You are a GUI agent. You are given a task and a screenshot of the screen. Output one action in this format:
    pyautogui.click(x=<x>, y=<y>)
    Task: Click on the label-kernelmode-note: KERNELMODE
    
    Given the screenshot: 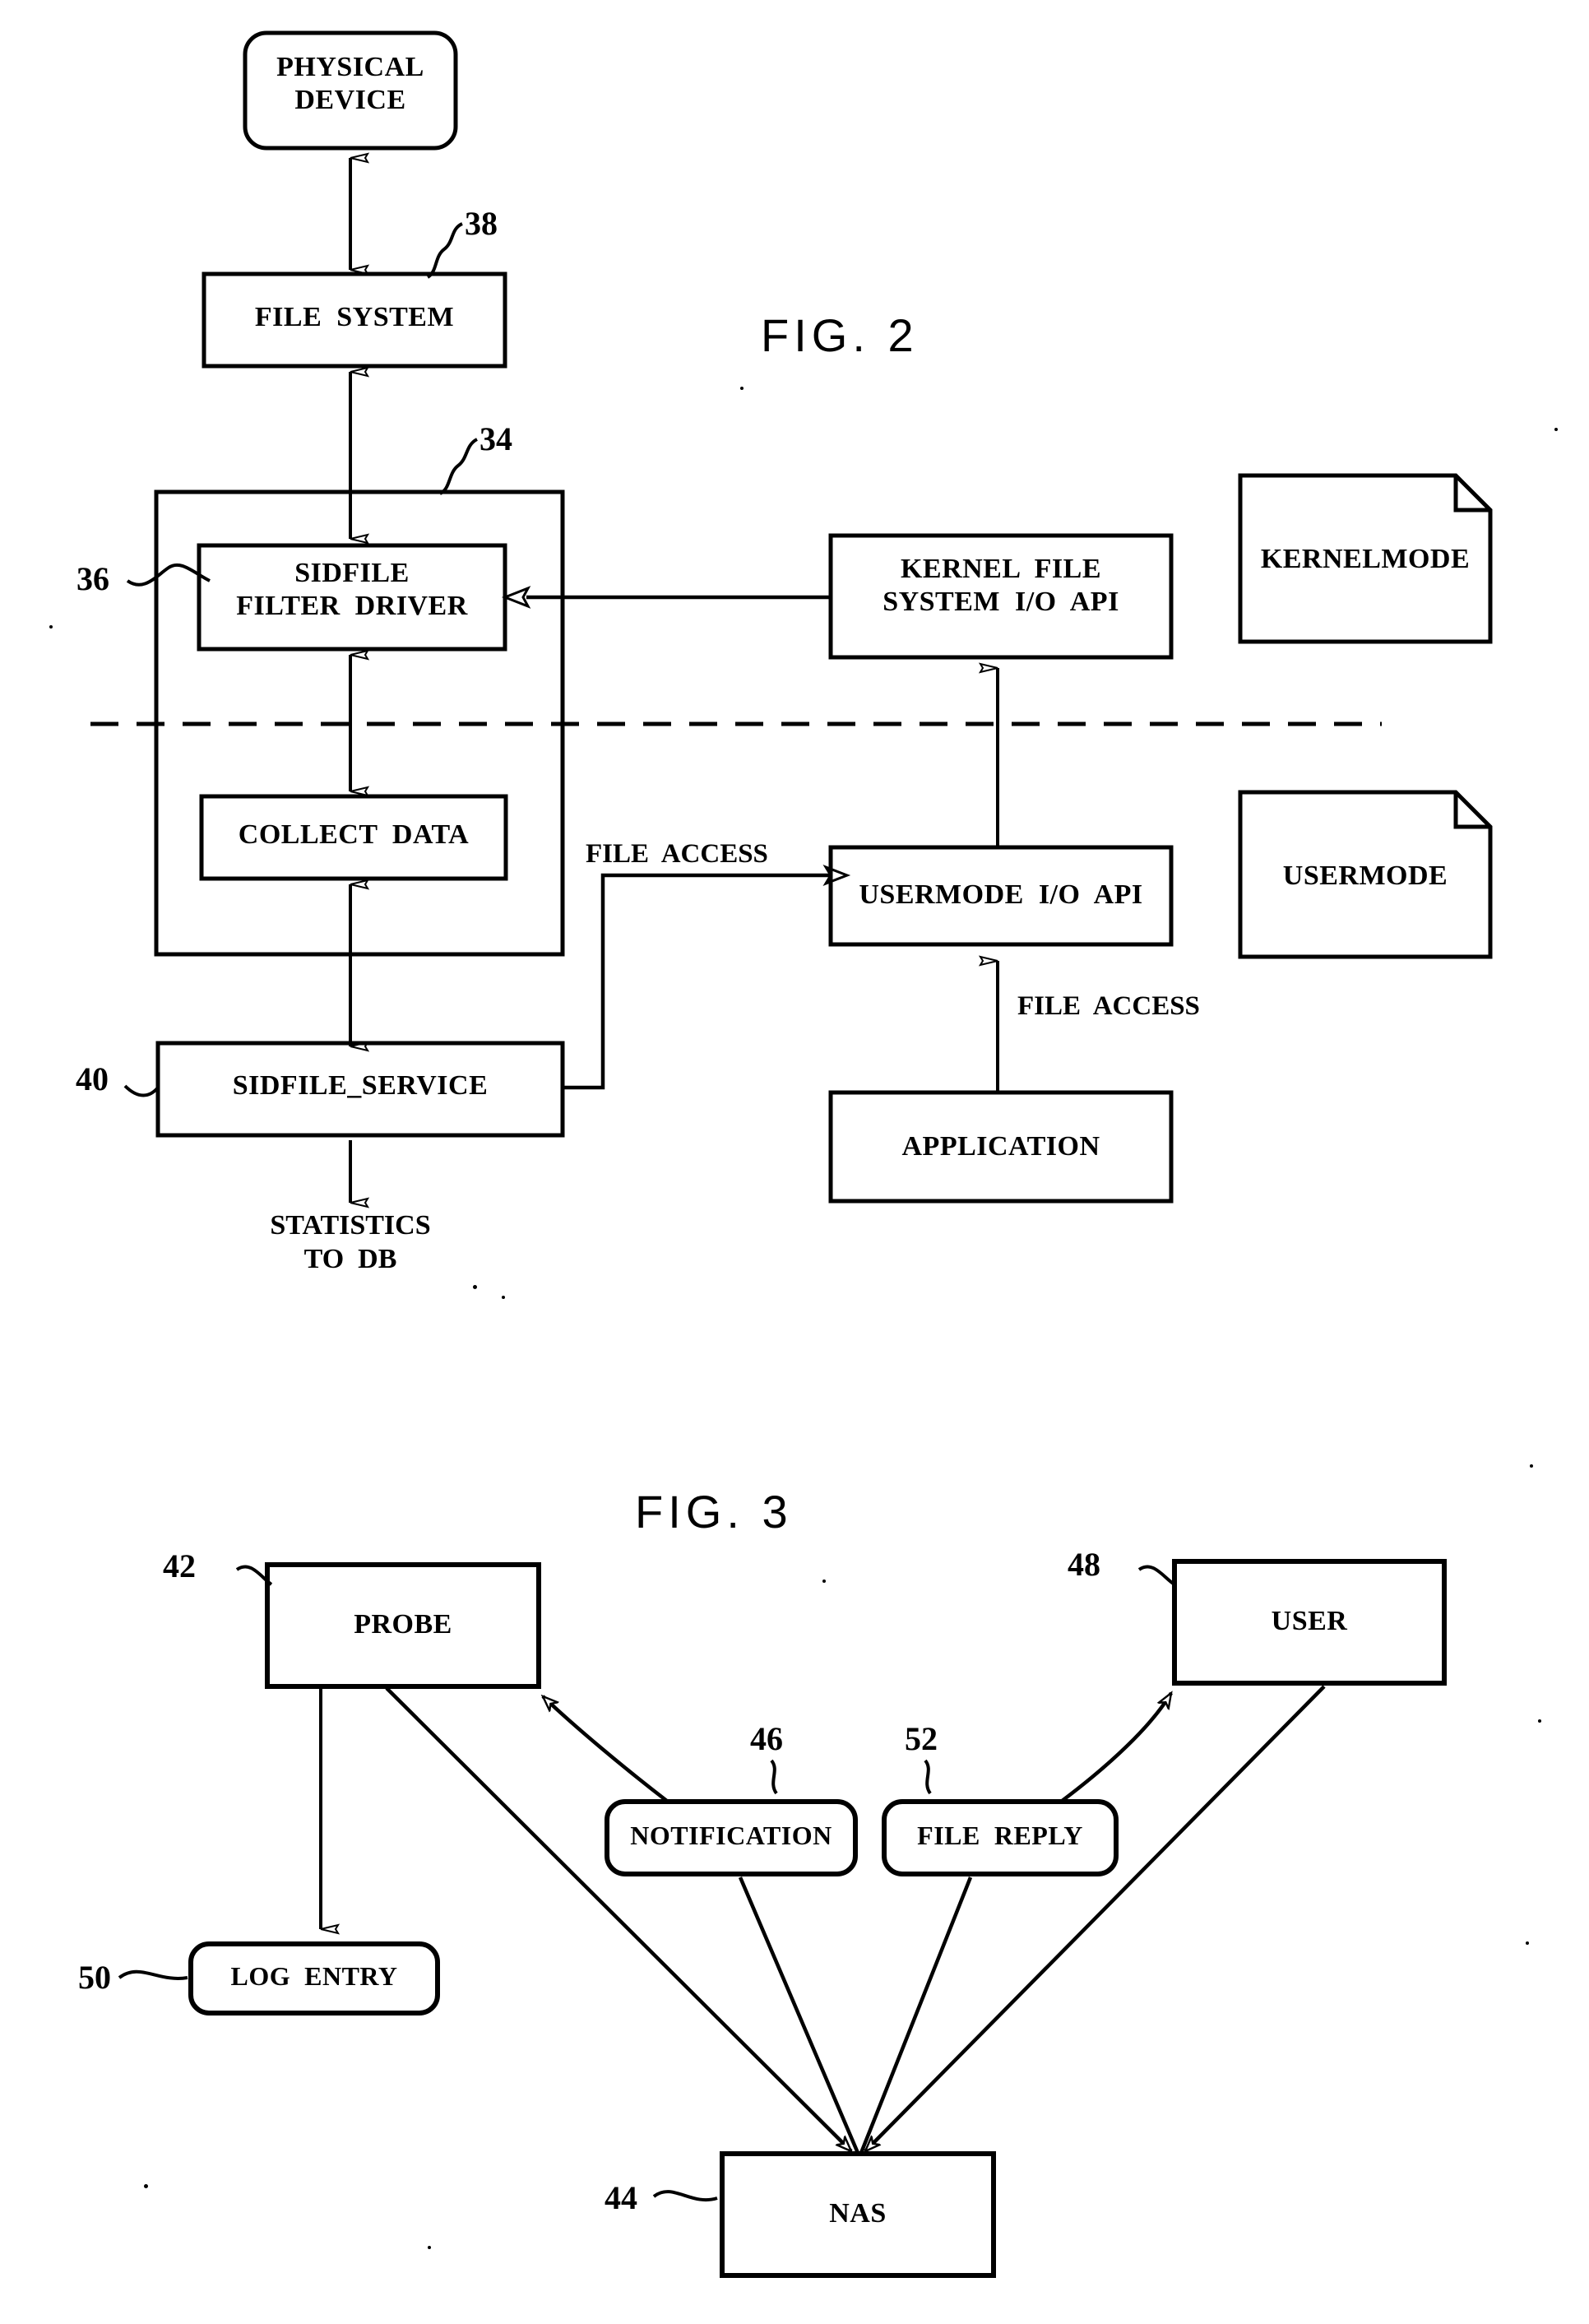 What is the action you would take?
    pyautogui.click(x=1365, y=559)
    